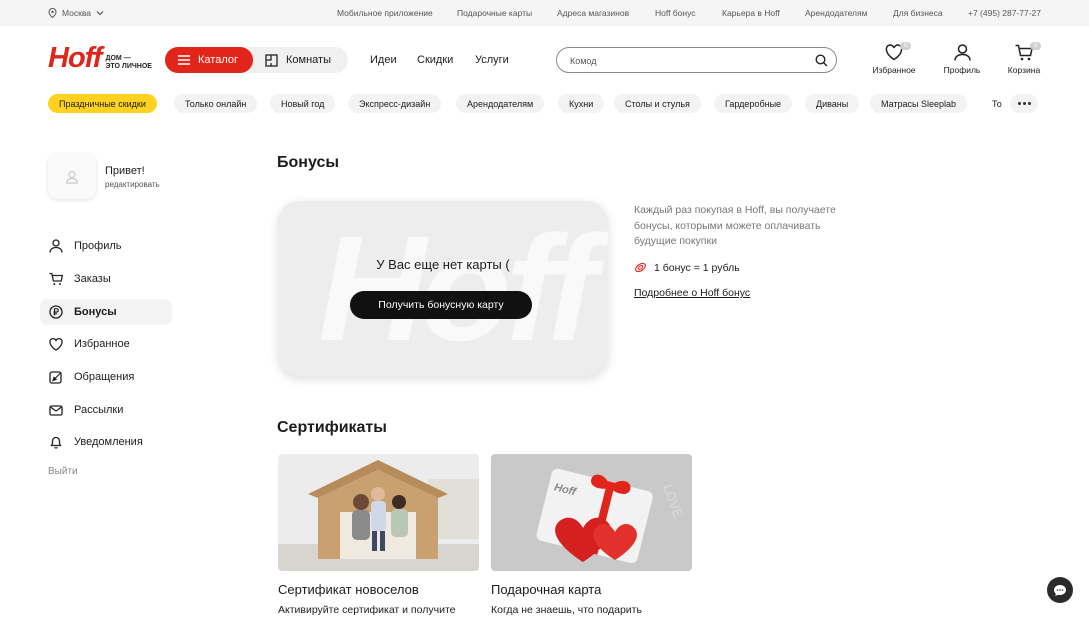 The width and height of the screenshot is (1089, 619). What do you see at coordinates (99, 410) in the screenshot?
I see `sidebar-item-label: Рассылки` at bounding box center [99, 410].